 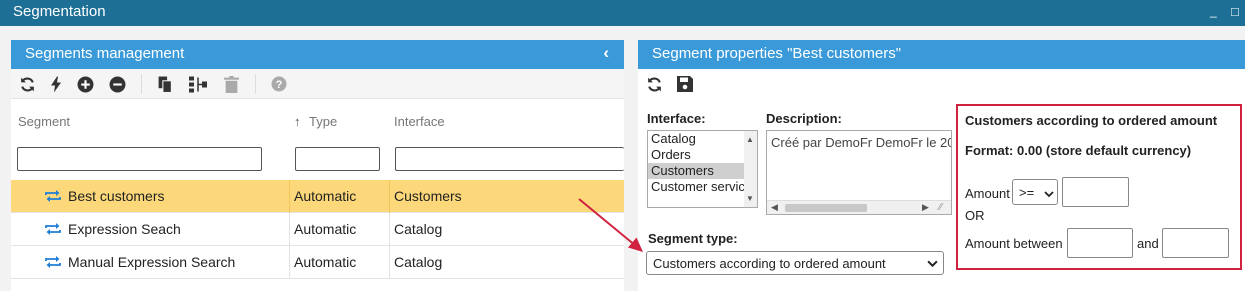 What do you see at coordinates (56, 84) in the screenshot?
I see `lightning-icon` at bounding box center [56, 84].